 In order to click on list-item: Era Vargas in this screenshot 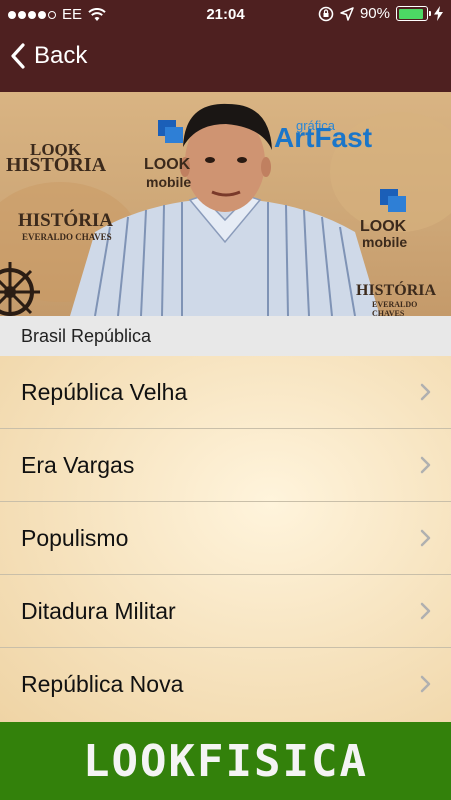, I will do `click(225, 465)`.